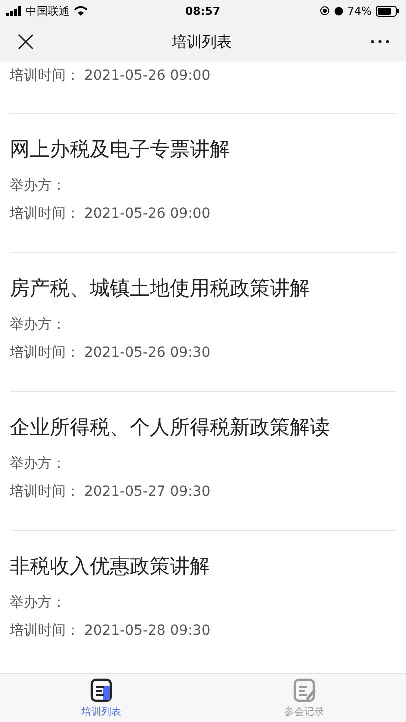 This screenshot has width=406, height=722. Describe the element at coordinates (14, 11) in the screenshot. I see `signal-icon` at that location.